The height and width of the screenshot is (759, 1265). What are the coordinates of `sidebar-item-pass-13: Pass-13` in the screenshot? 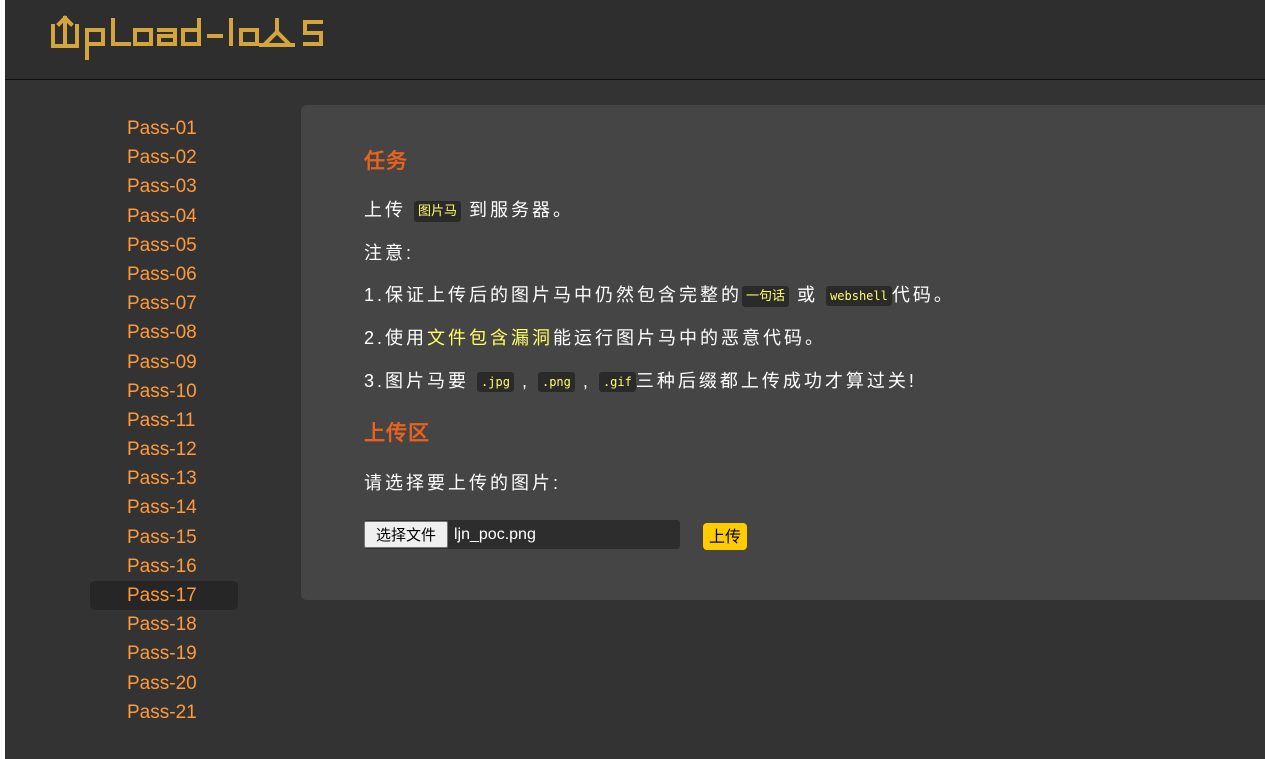 It's located at (164, 478).